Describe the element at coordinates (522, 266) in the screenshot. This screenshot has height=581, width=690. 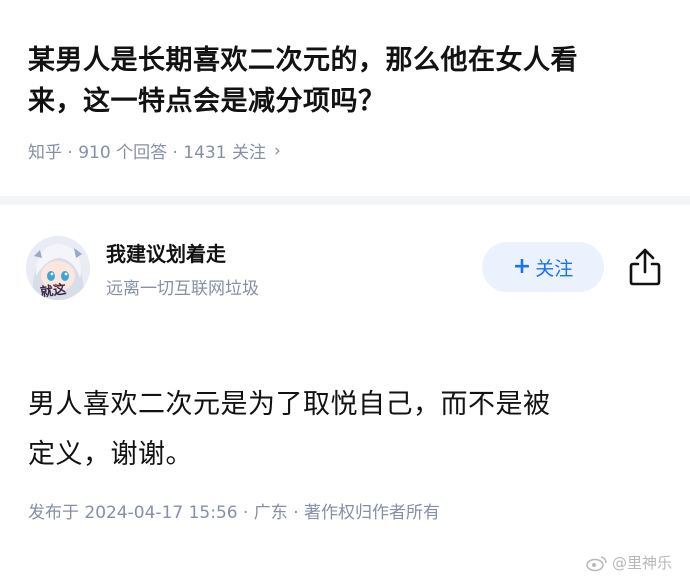
I see `plus-icon: +` at that location.